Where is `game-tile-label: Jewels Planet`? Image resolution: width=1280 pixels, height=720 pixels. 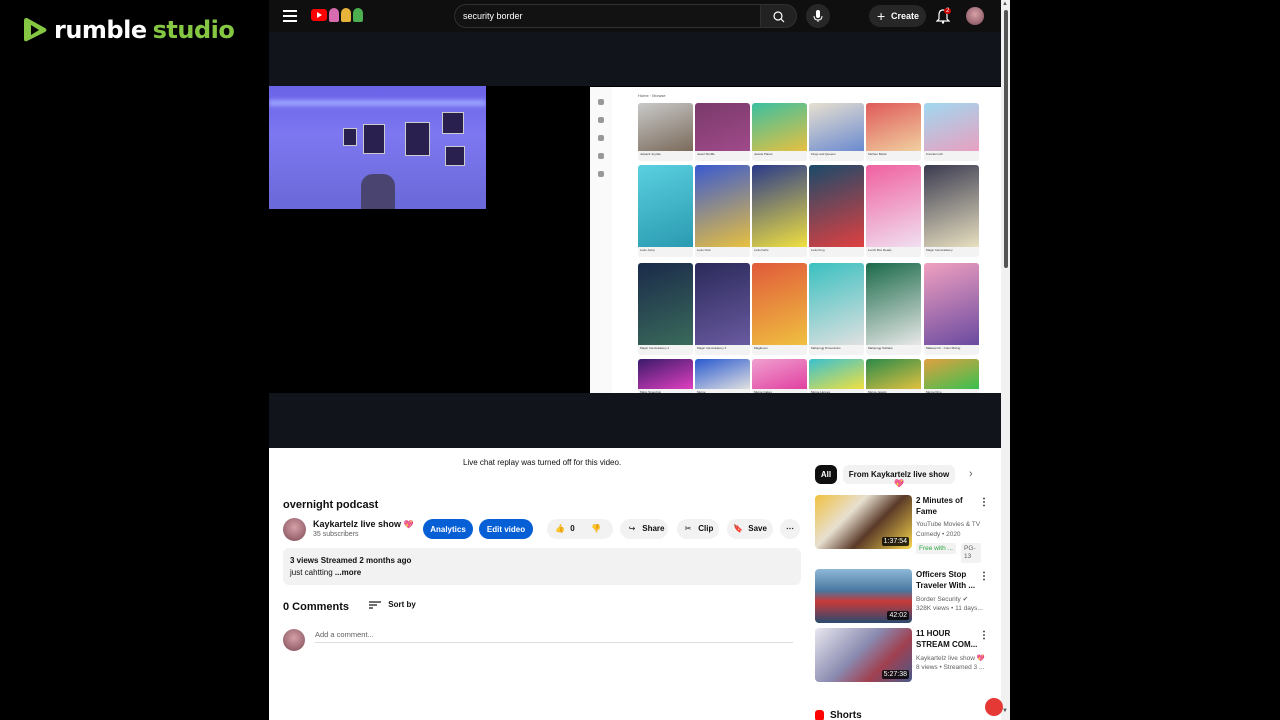
game-tile-label: Jewels Planet is located at coordinates (779, 156).